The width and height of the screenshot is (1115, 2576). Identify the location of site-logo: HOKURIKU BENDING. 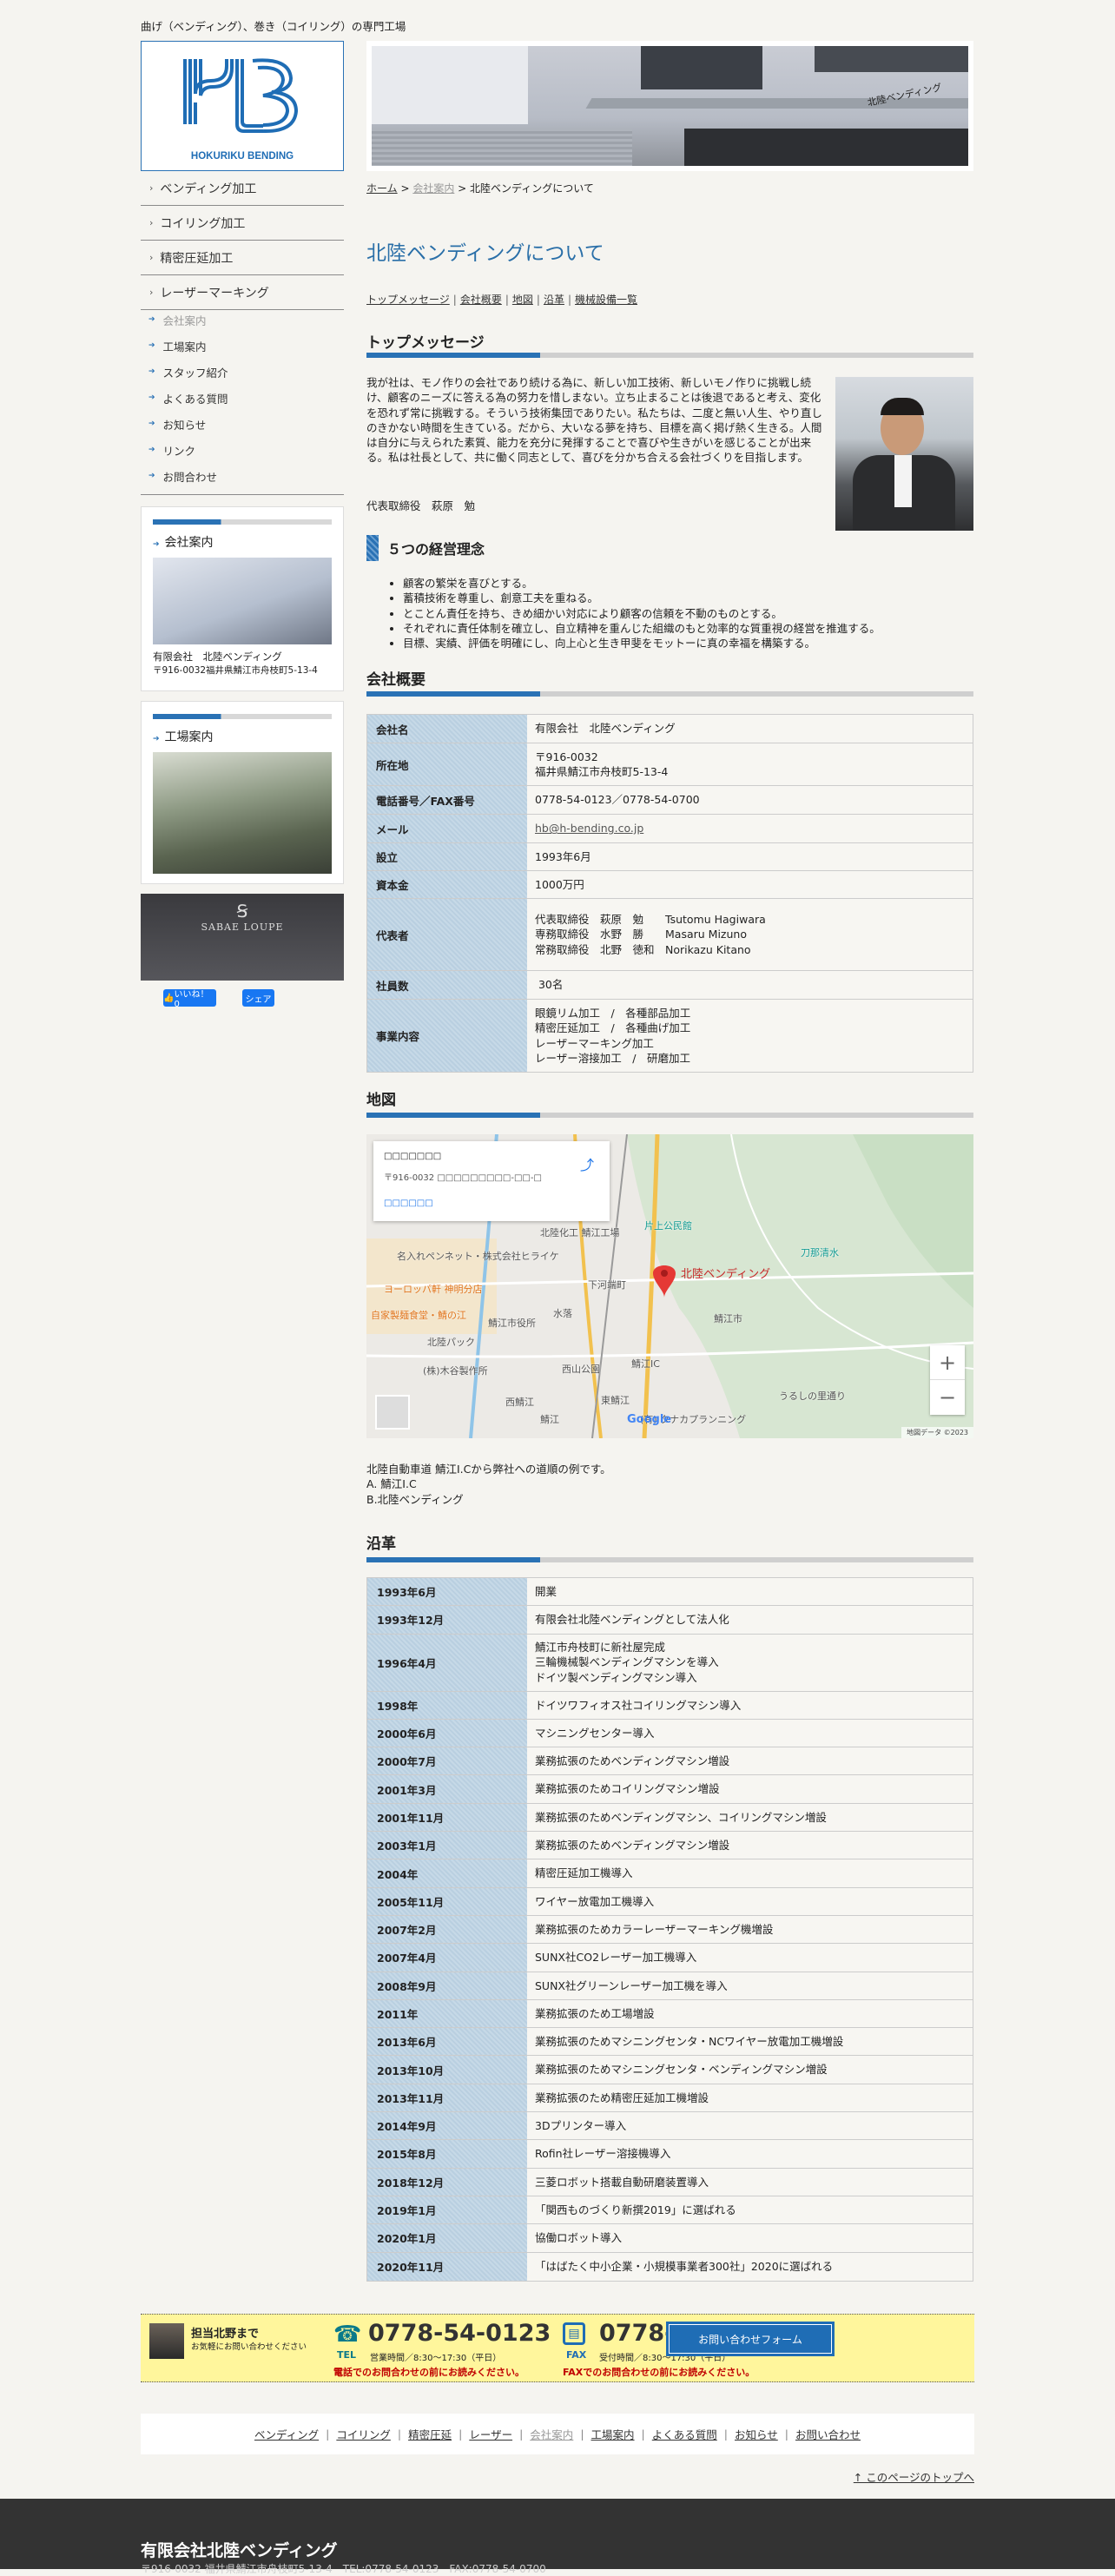
(242, 106).